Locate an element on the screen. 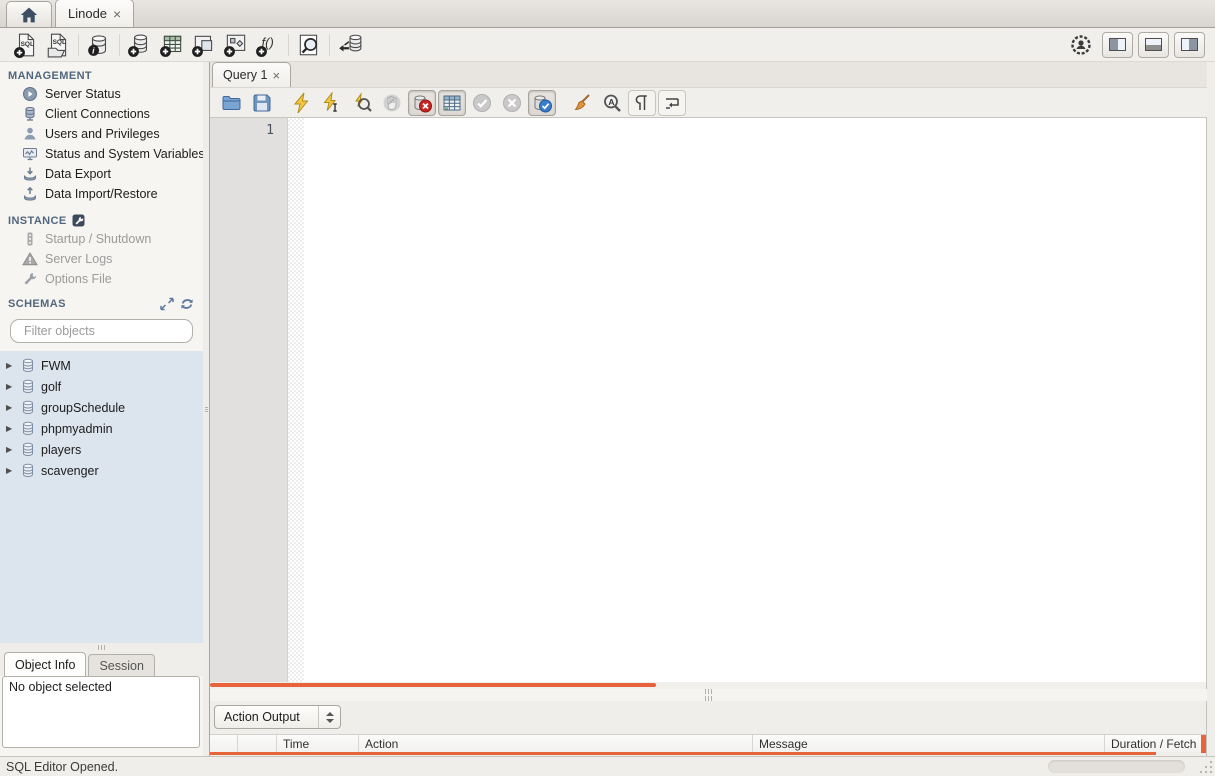 Image resolution: width=1215 pixels, height=776 pixels. output-view-selector: Action Output is located at coordinates (277, 717).